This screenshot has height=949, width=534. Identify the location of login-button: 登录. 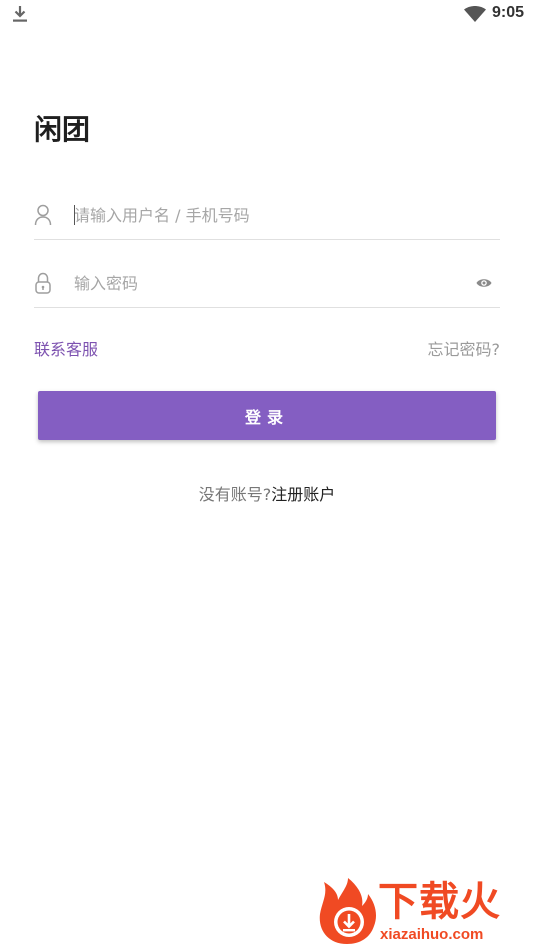
(267, 415).